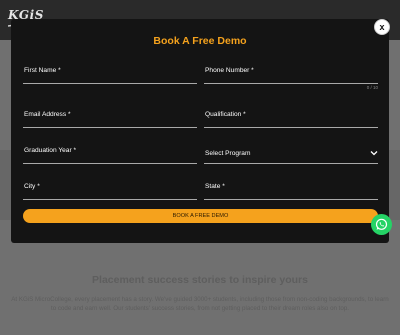  I want to click on first-name-input, so click(110, 73).